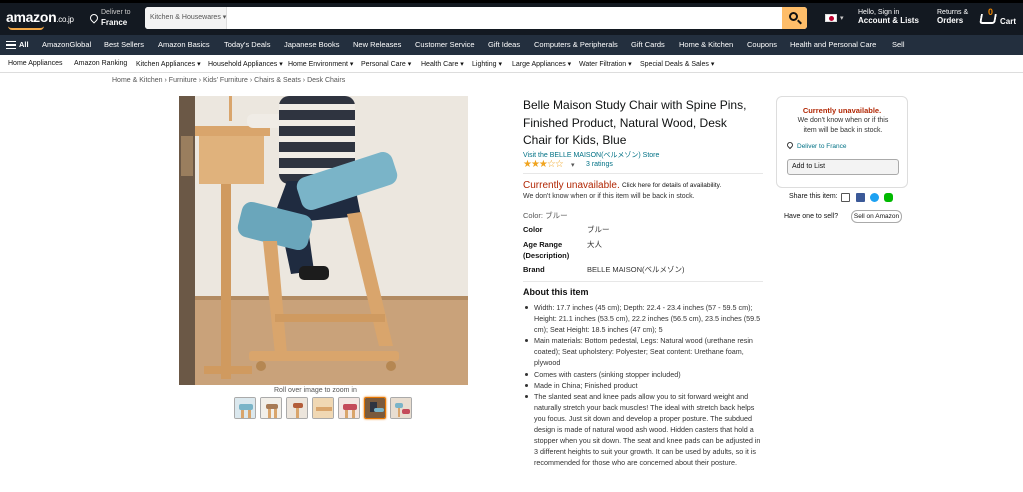  I want to click on have-one-to-sell: Have one to sell?, so click(811, 216).